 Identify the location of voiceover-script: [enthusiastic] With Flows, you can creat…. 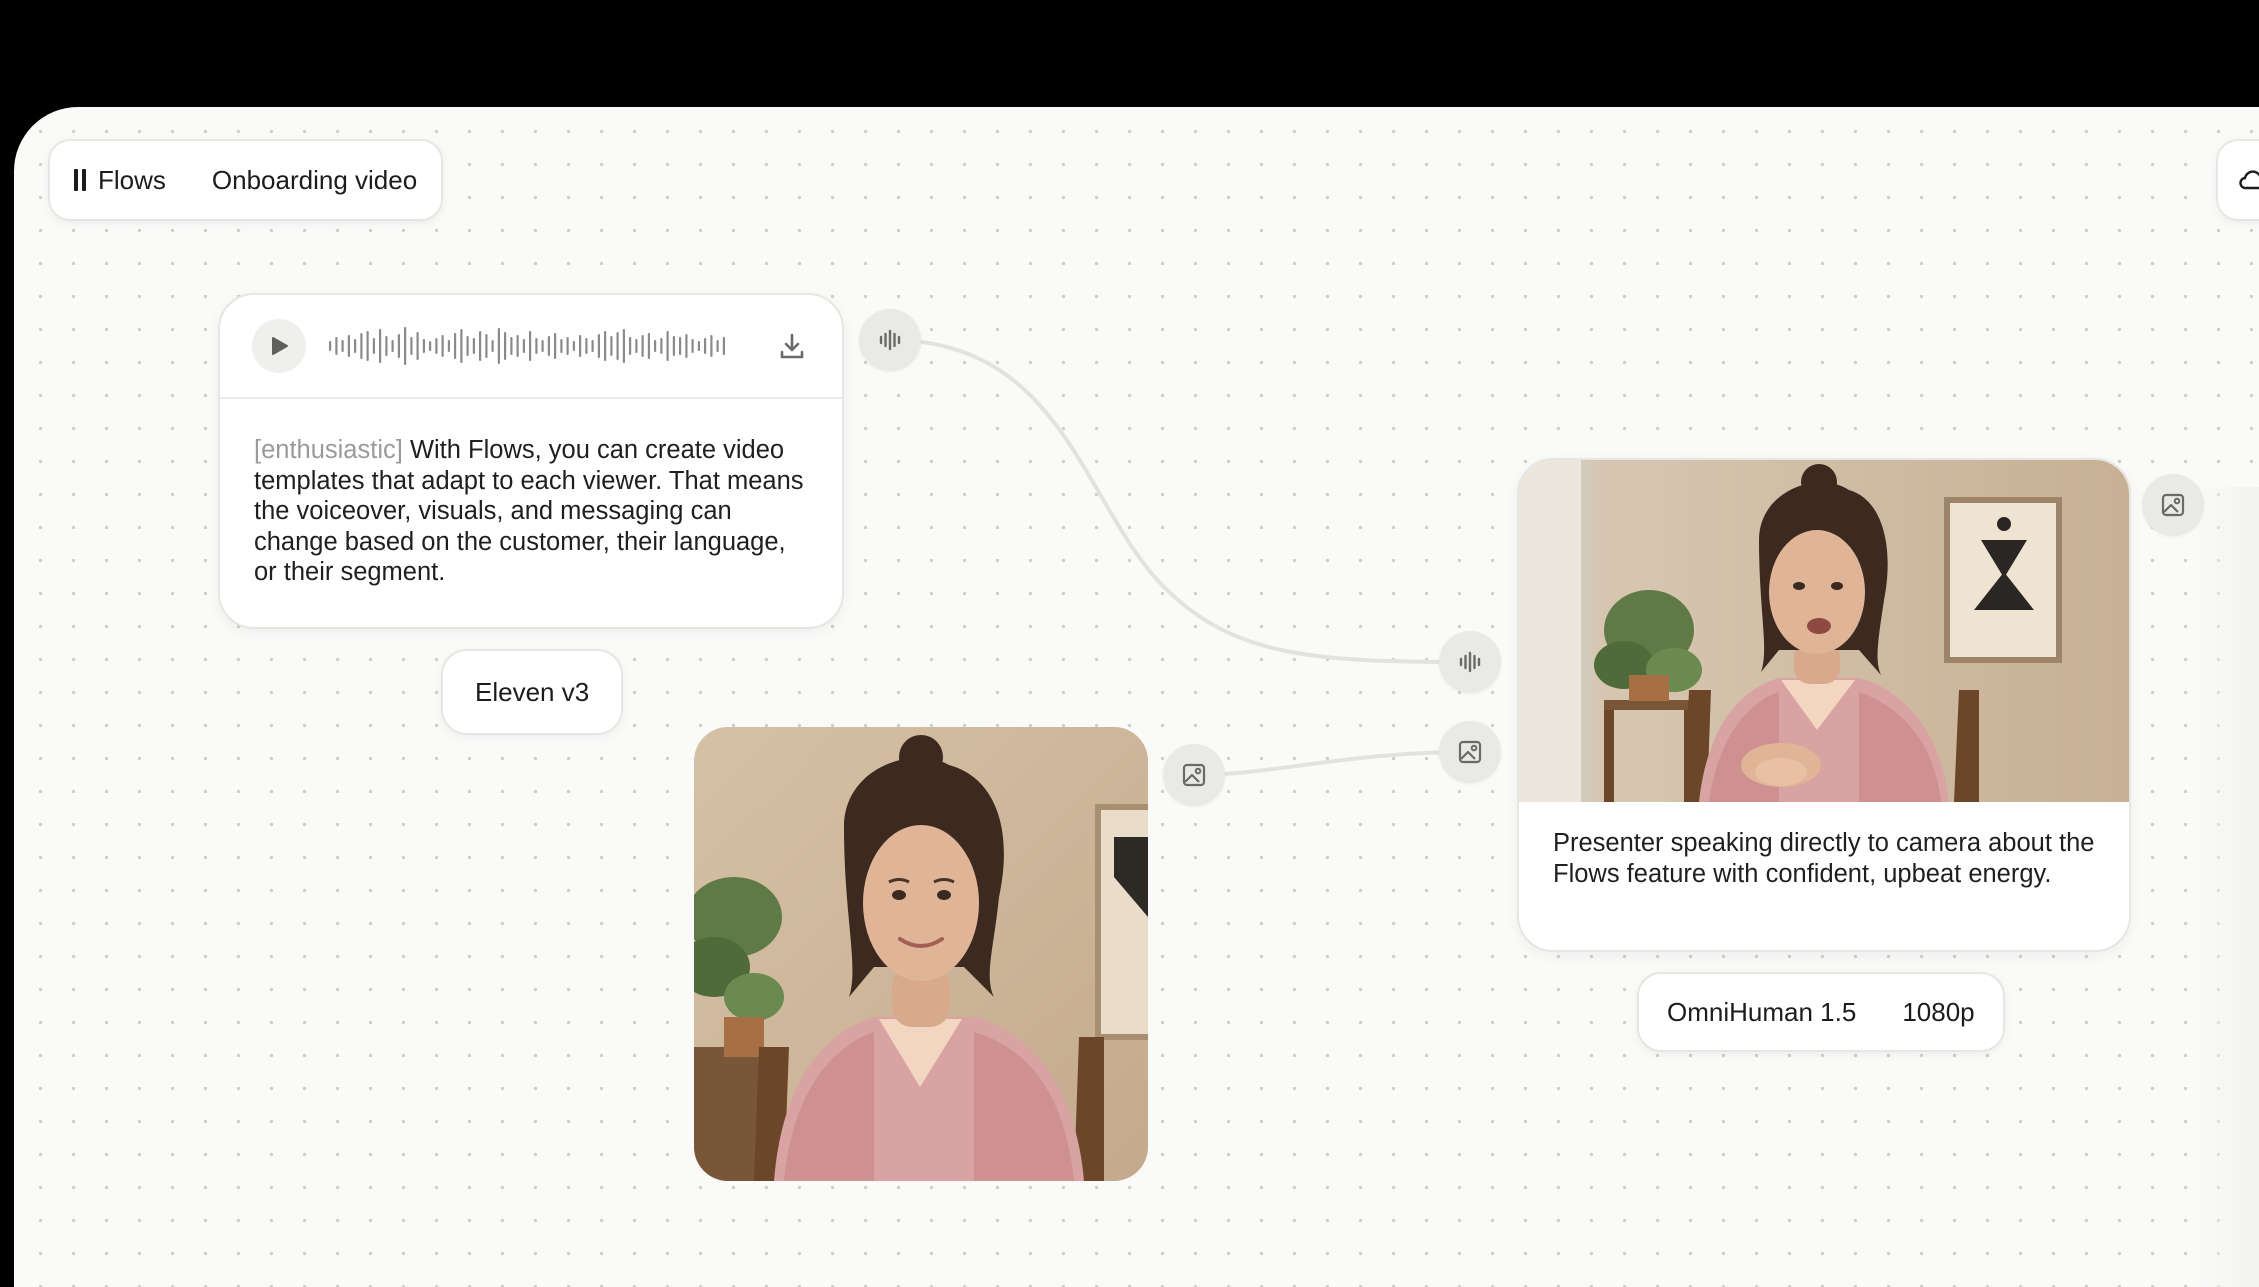
(531, 493).